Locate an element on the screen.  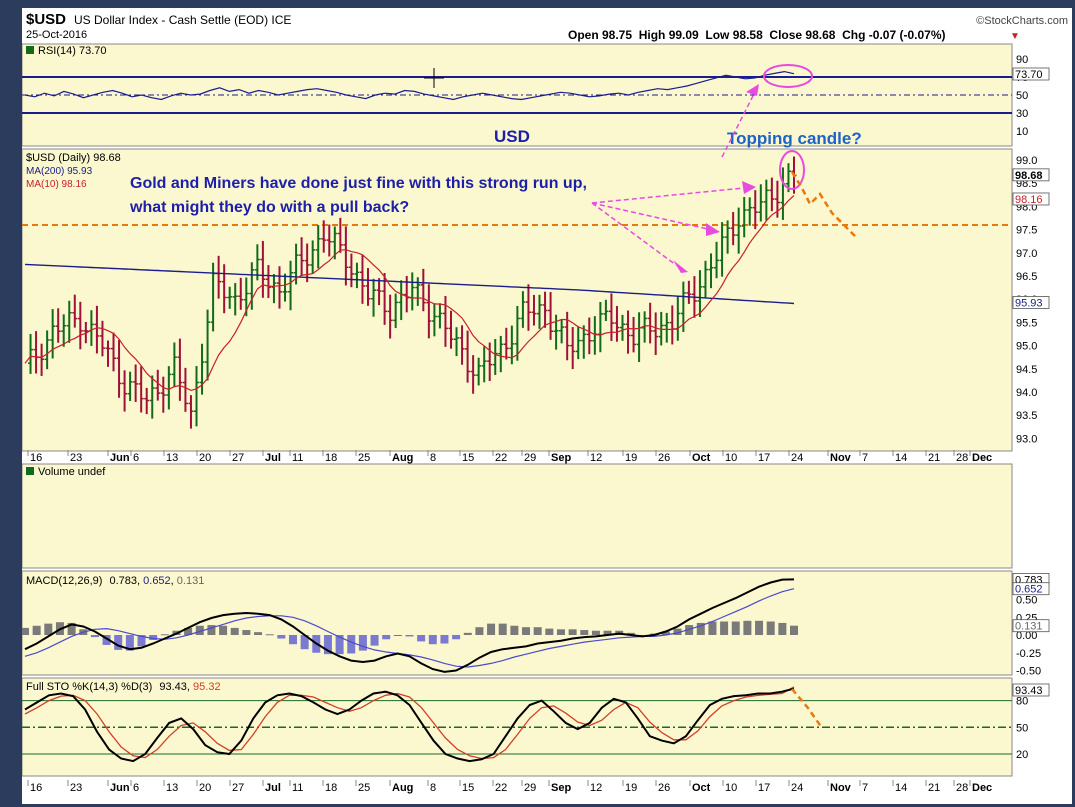
macd-legend-macd: 0.783 is located at coordinates (123, 581).